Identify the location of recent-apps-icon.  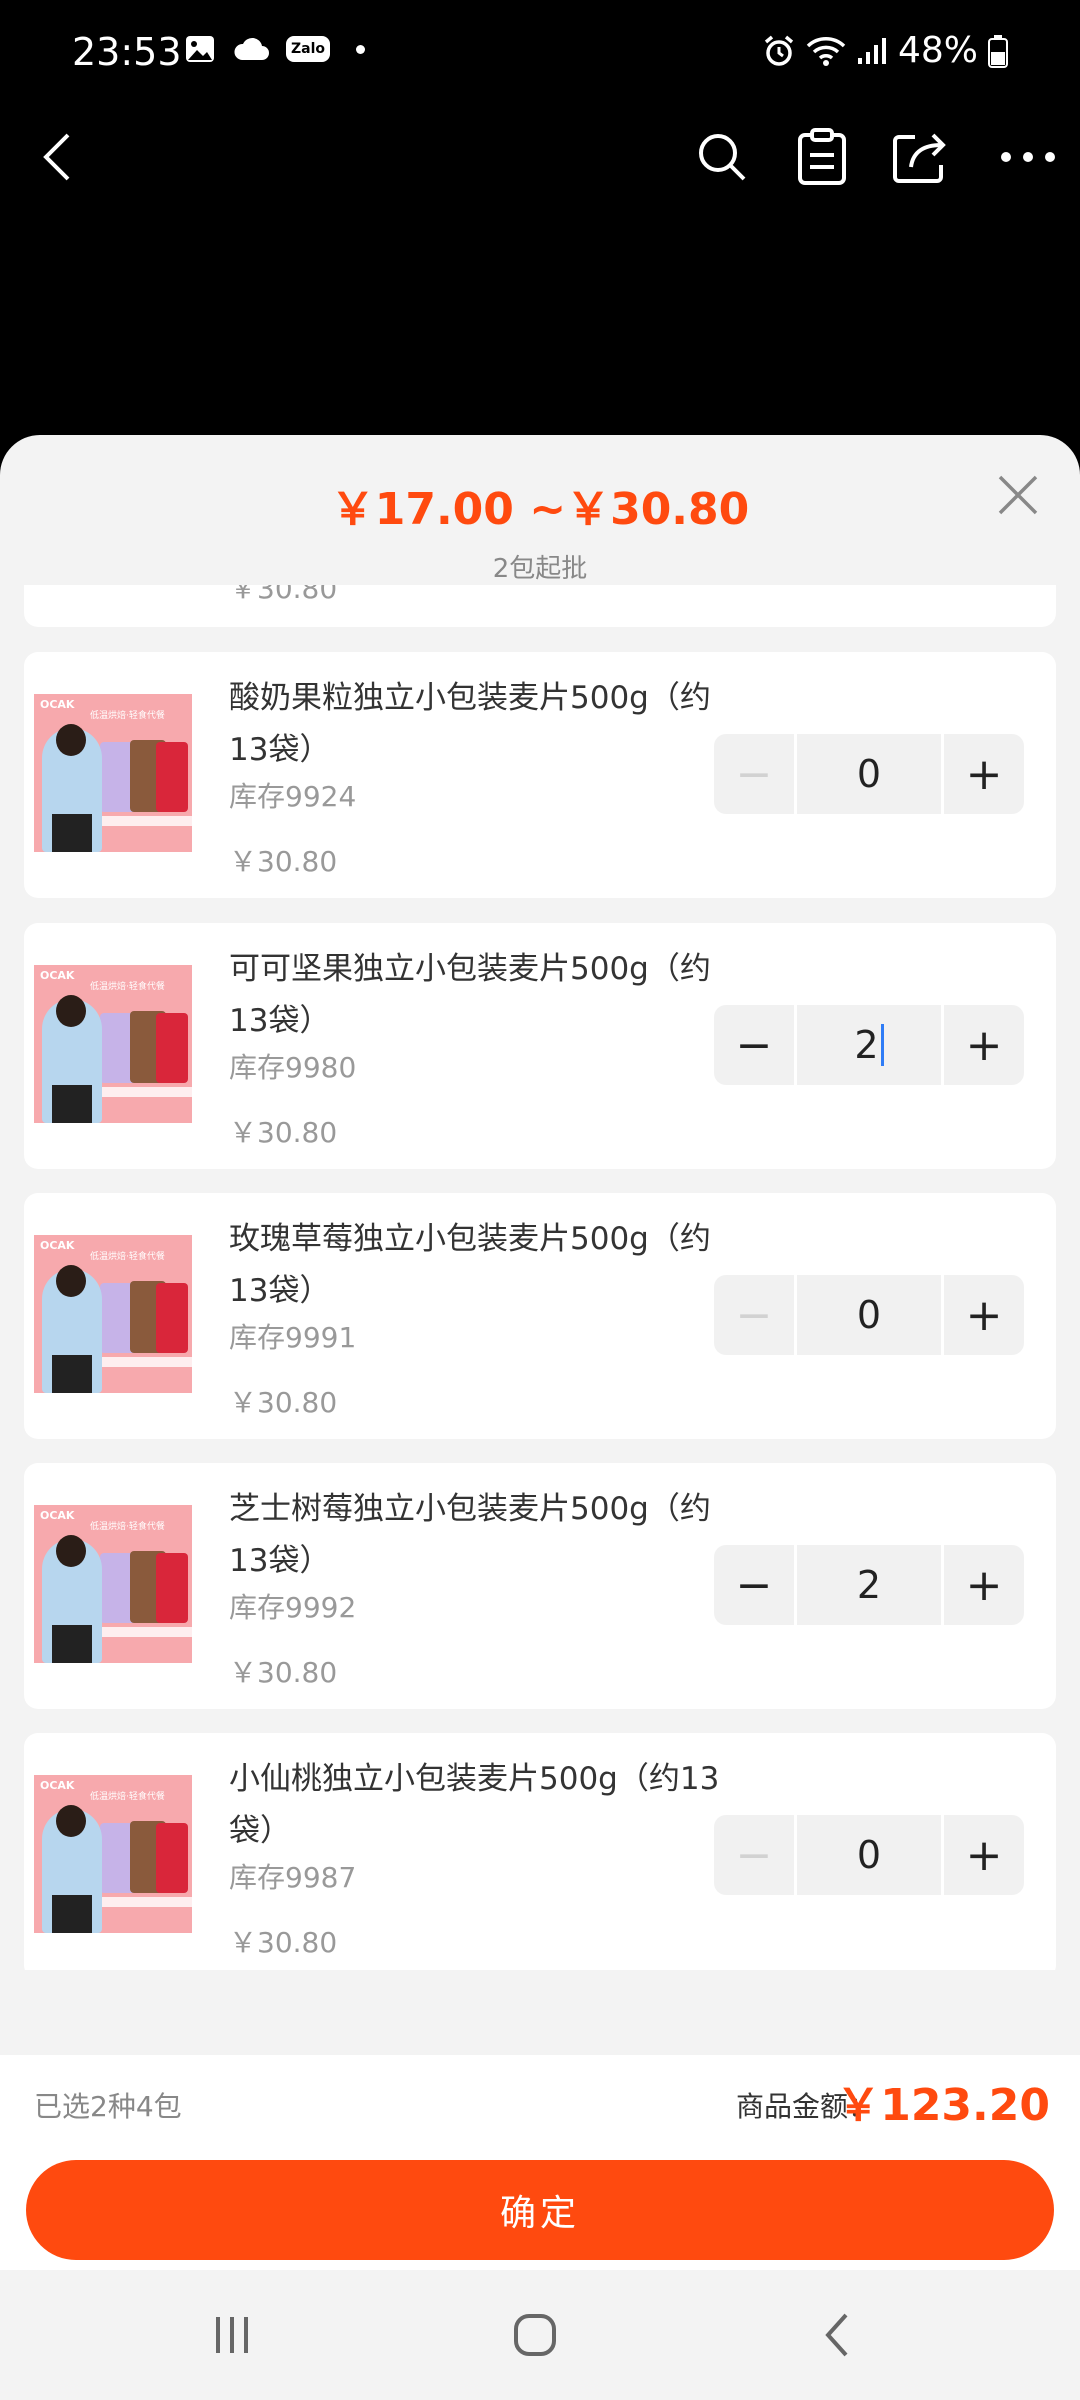
(232, 2335).